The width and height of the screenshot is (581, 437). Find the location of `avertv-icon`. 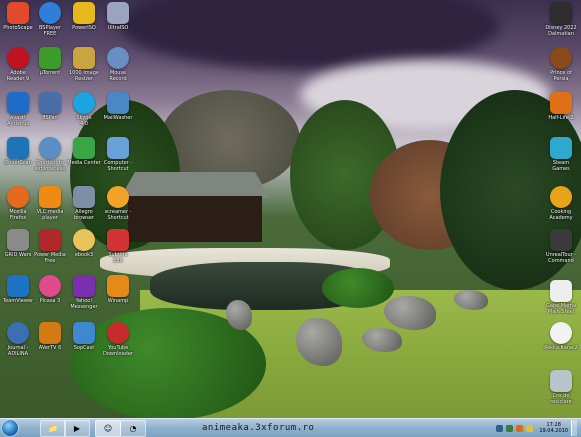

avertv-icon is located at coordinates (50, 333).